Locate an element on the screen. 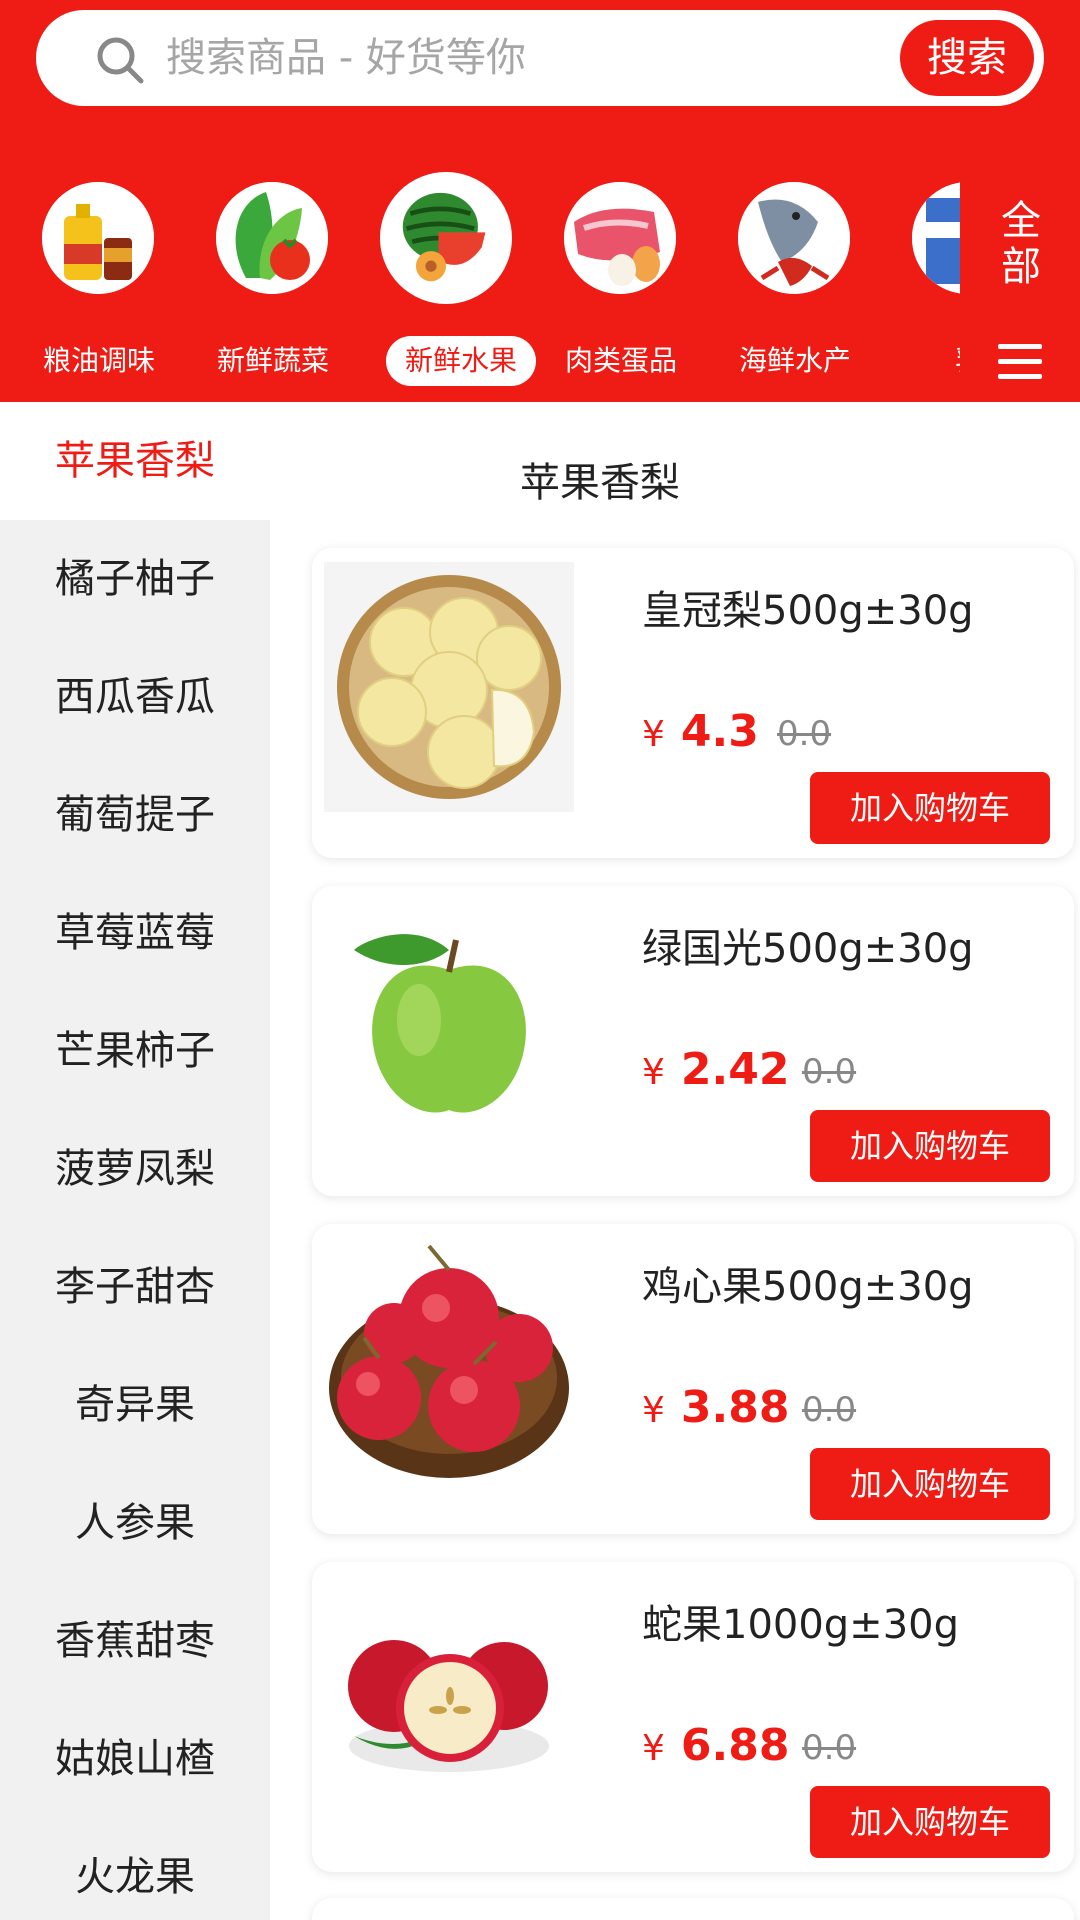  red-apples-bowl-image is located at coordinates (449, 1363).